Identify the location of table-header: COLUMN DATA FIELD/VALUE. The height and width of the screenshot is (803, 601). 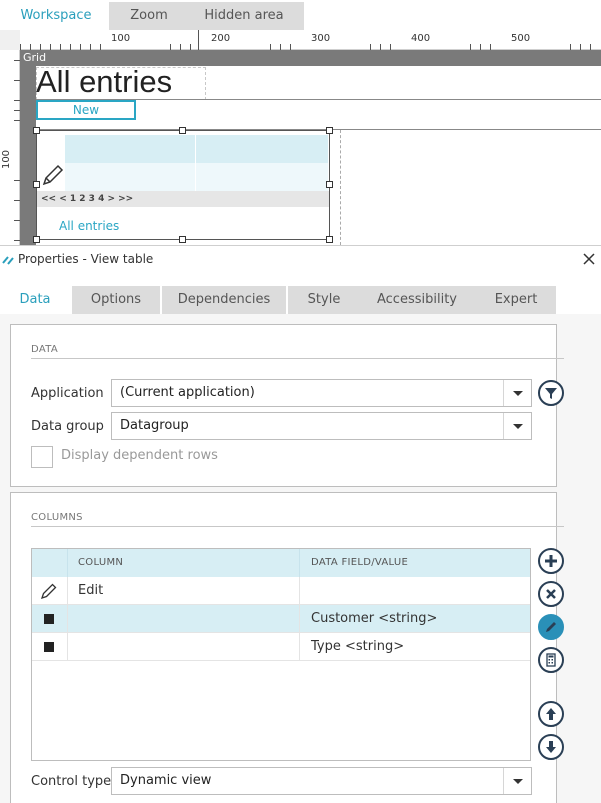
(281, 563).